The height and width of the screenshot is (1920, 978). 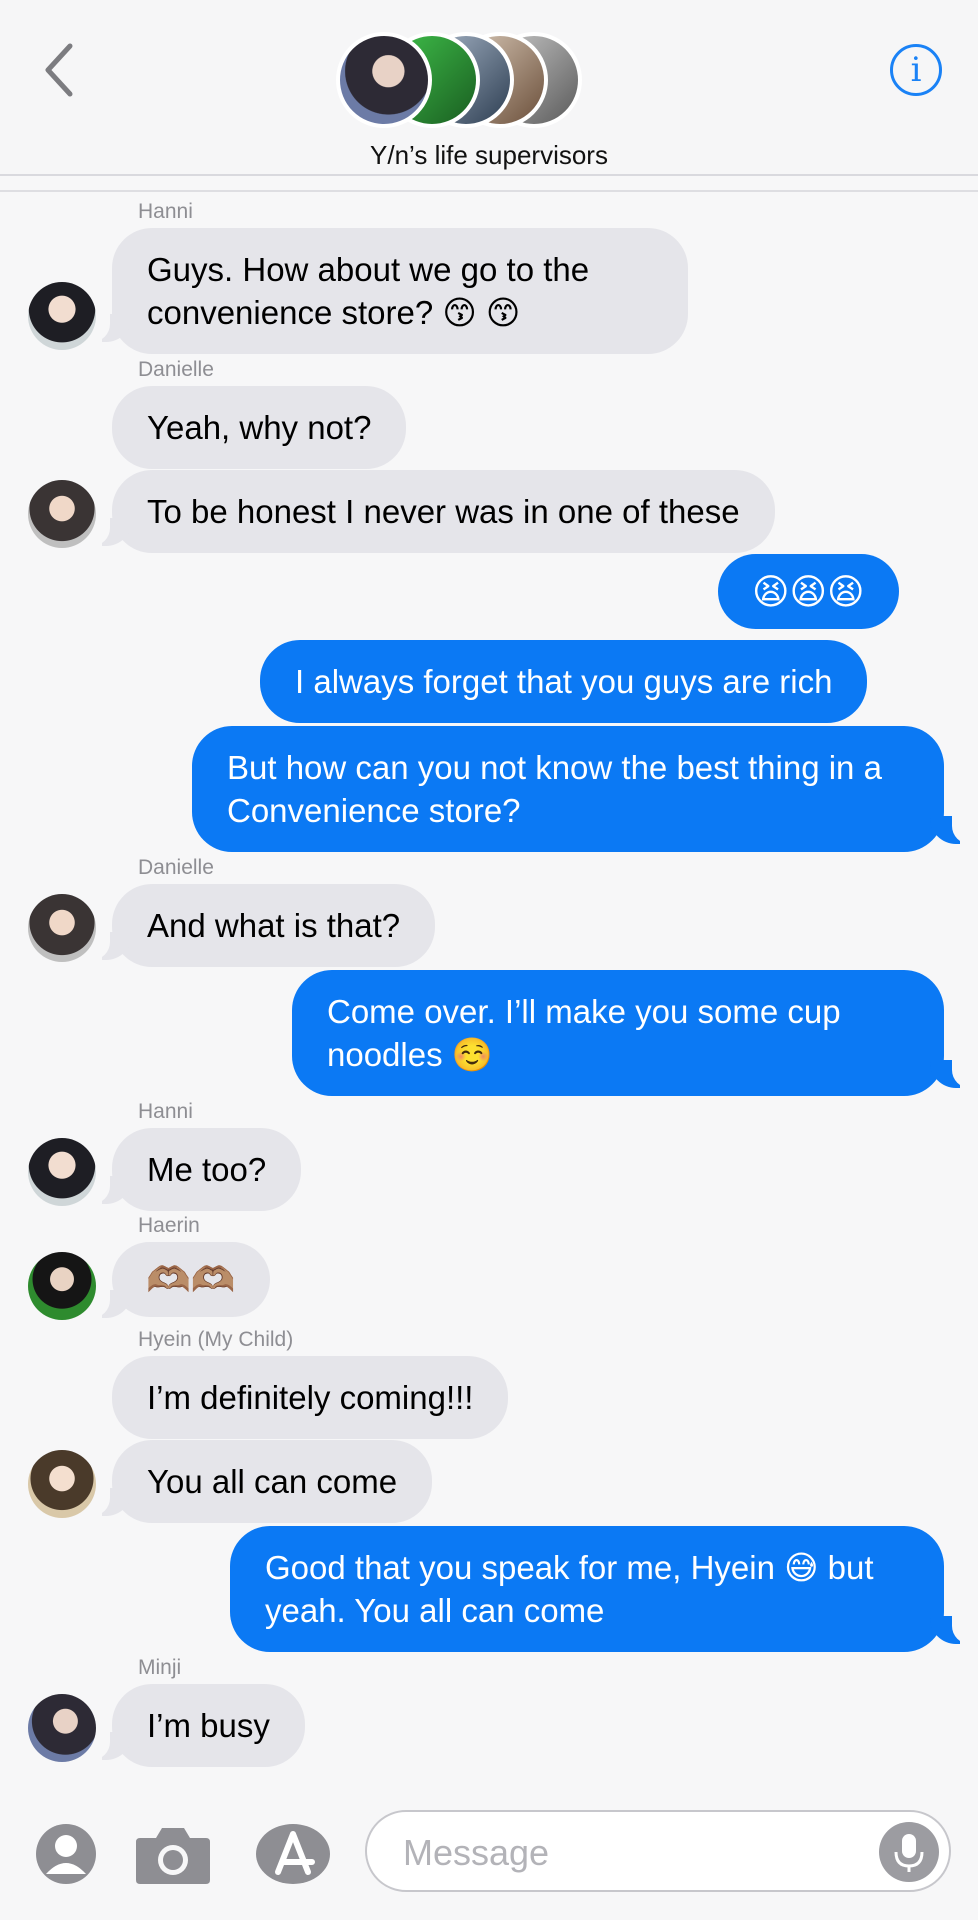 What do you see at coordinates (62, 1484) in the screenshot?
I see `avatar-hyein` at bounding box center [62, 1484].